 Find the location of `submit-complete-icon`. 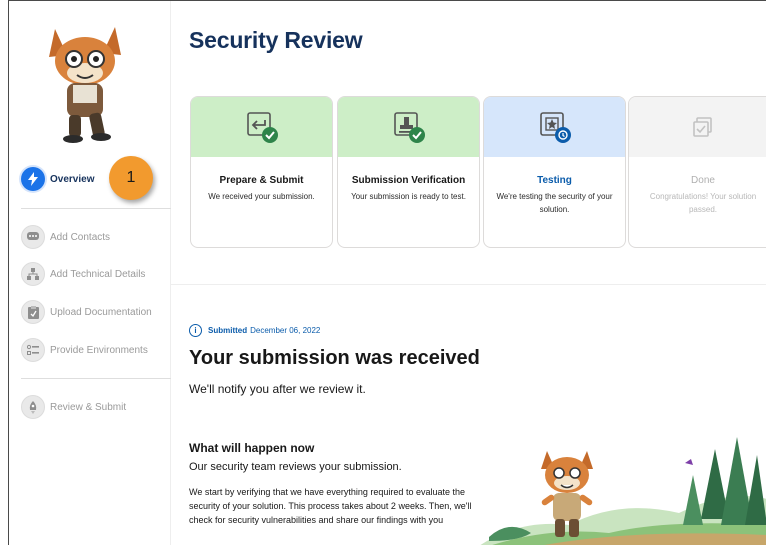

submit-complete-icon is located at coordinates (262, 127).